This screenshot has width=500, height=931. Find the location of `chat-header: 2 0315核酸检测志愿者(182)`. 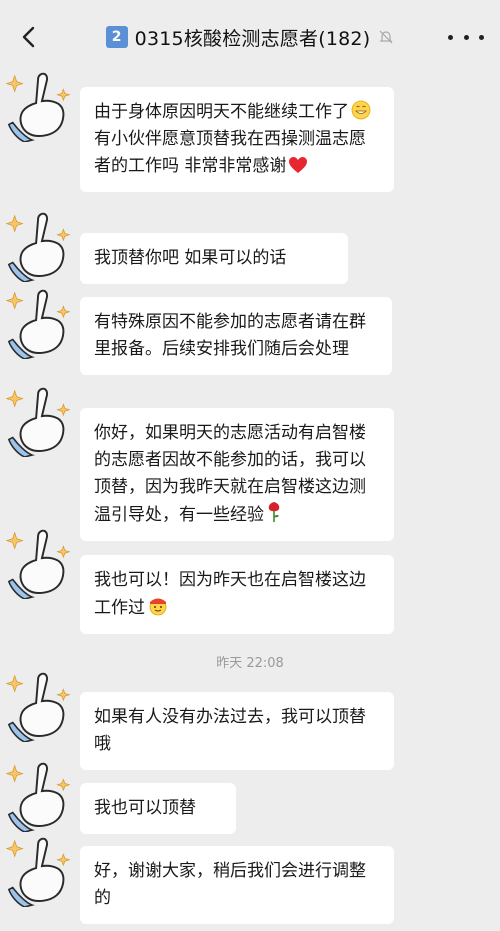

chat-header: 2 0315核酸检测志愿者(182) is located at coordinates (250, 36).